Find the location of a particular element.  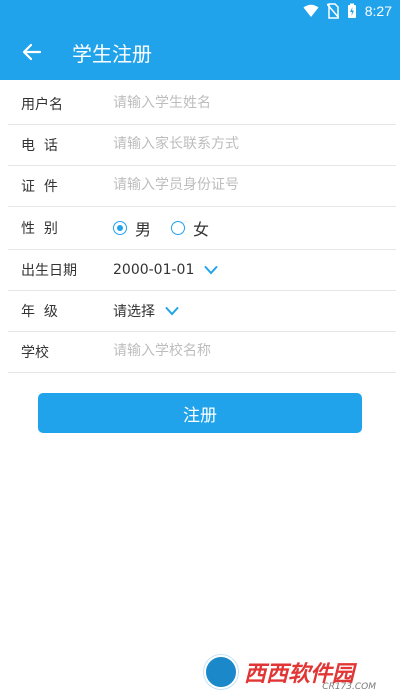

grade-select: 请选择 is located at coordinates (146, 311).